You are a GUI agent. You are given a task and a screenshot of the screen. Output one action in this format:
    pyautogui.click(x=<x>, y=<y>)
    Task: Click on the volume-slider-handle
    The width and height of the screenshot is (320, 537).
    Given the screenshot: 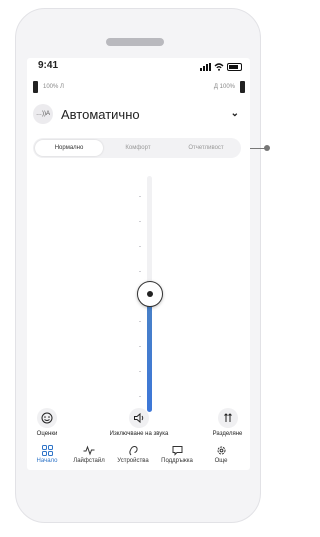 What is the action you would take?
    pyautogui.click(x=150, y=294)
    